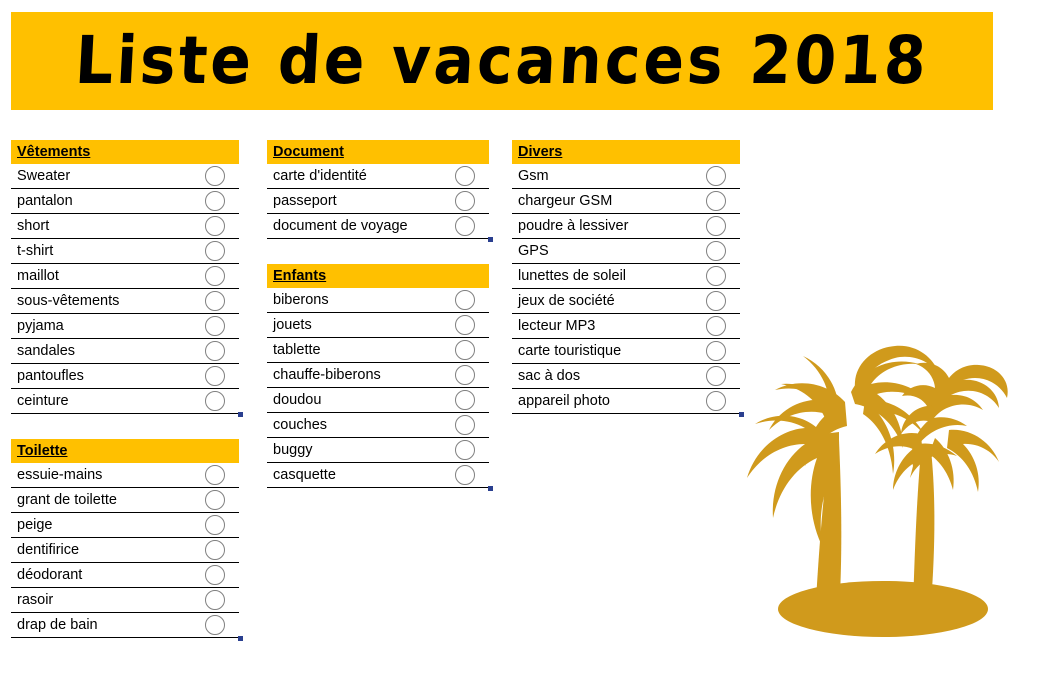  I want to click on checklist-row: passeport, so click(378, 201).